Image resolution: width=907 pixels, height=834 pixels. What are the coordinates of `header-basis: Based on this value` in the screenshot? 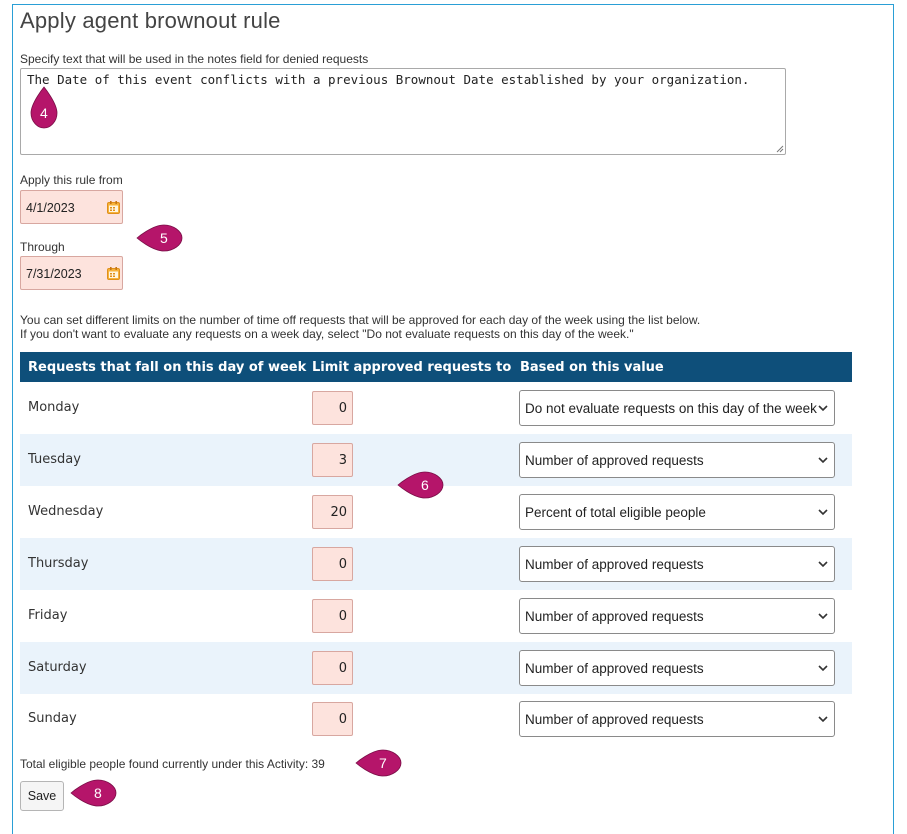 It's located at (592, 367).